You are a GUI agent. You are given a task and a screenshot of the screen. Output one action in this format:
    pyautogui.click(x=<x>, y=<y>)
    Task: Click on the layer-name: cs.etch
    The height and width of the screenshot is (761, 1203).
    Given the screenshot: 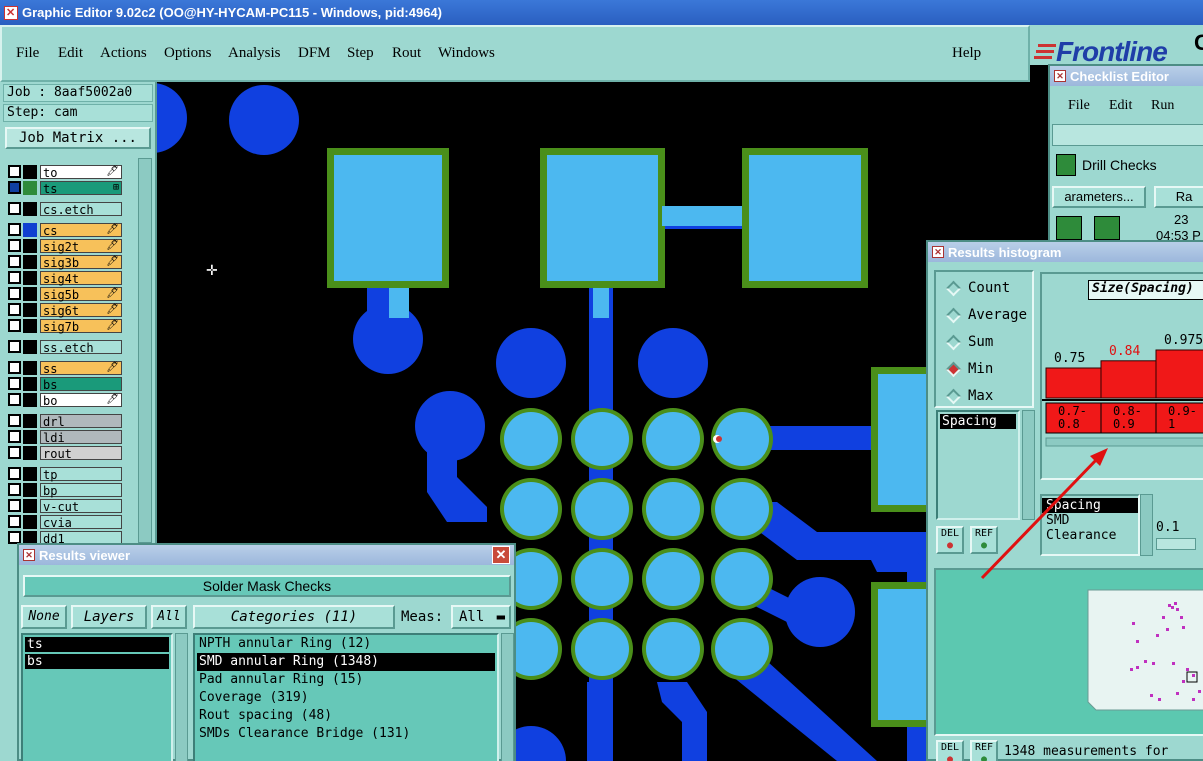 What is the action you would take?
    pyautogui.click(x=81, y=209)
    